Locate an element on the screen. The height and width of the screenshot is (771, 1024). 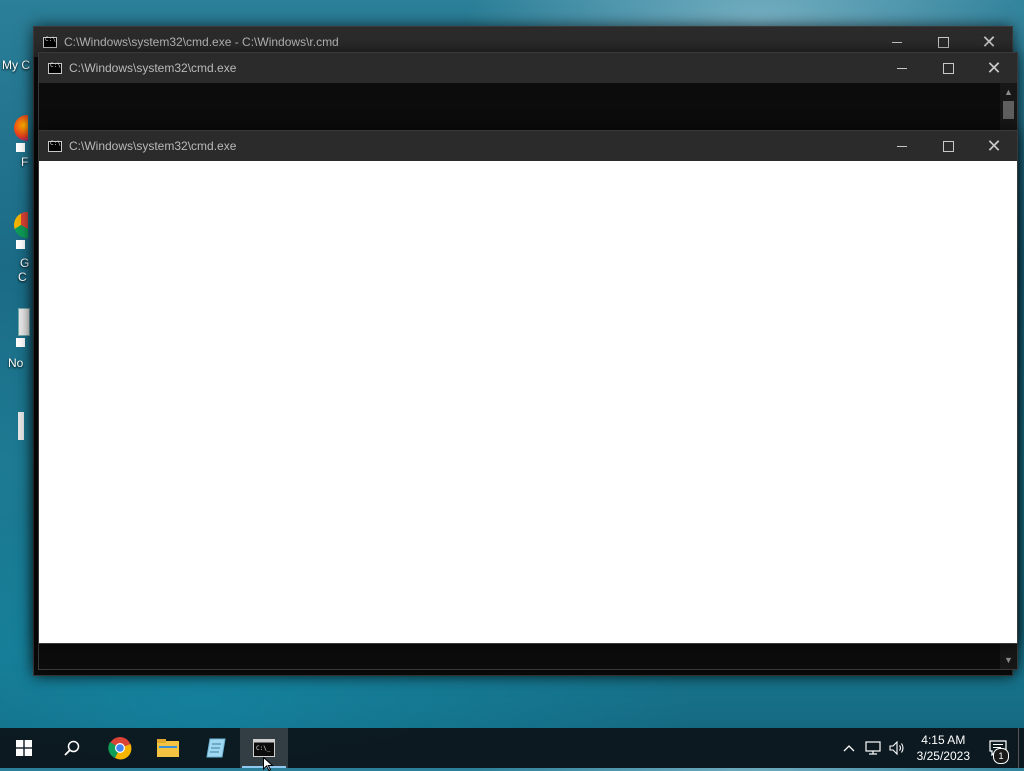
windows-start-icon is located at coordinates (24, 748).